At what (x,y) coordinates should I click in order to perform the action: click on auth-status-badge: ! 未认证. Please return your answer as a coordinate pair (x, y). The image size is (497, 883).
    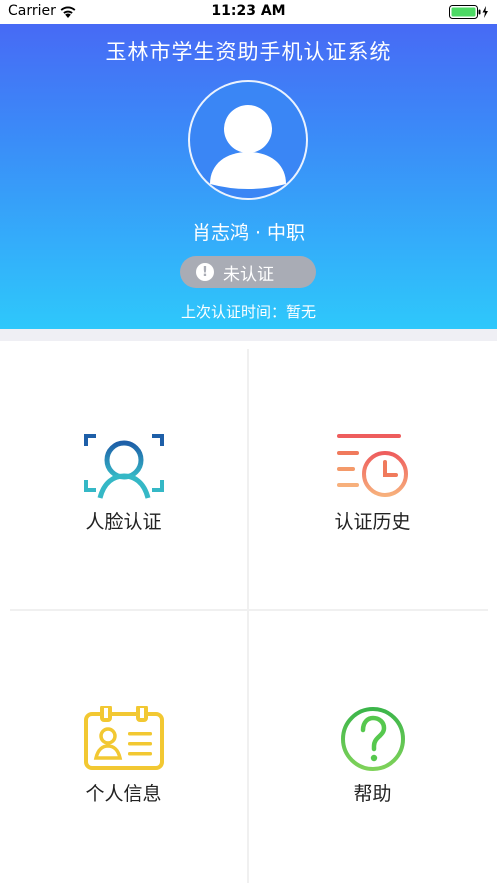
    Looking at the image, I should click on (248, 272).